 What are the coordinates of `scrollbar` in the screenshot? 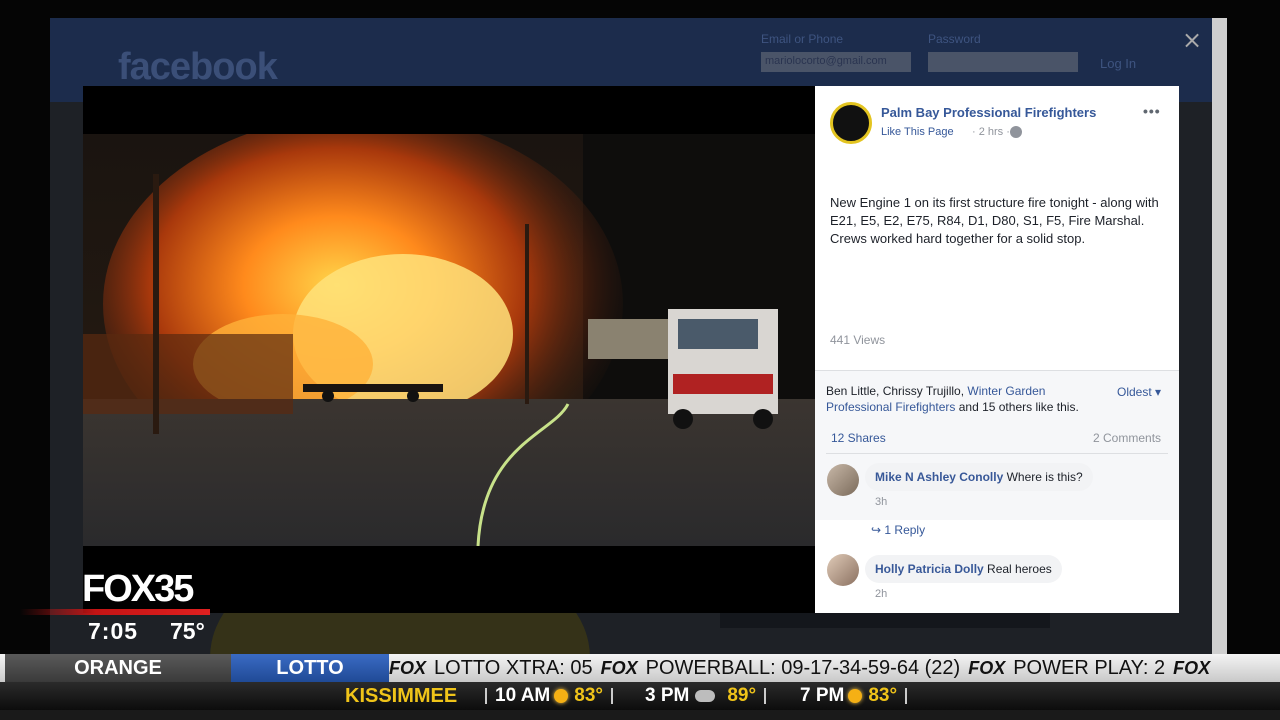 It's located at (1219, 338).